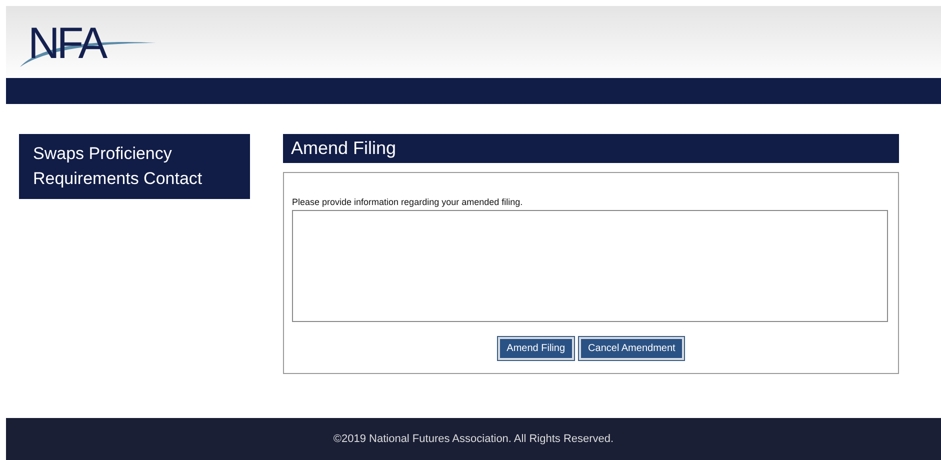 Image resolution: width=941 pixels, height=460 pixels. I want to click on prompt-text: Please provide information regarding your amended filing., so click(408, 202).